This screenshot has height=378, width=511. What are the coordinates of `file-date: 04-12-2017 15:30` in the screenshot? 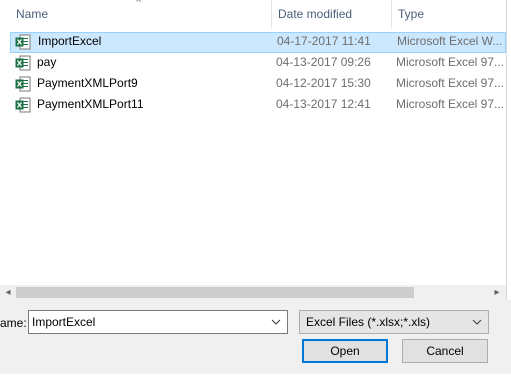 It's located at (323, 83).